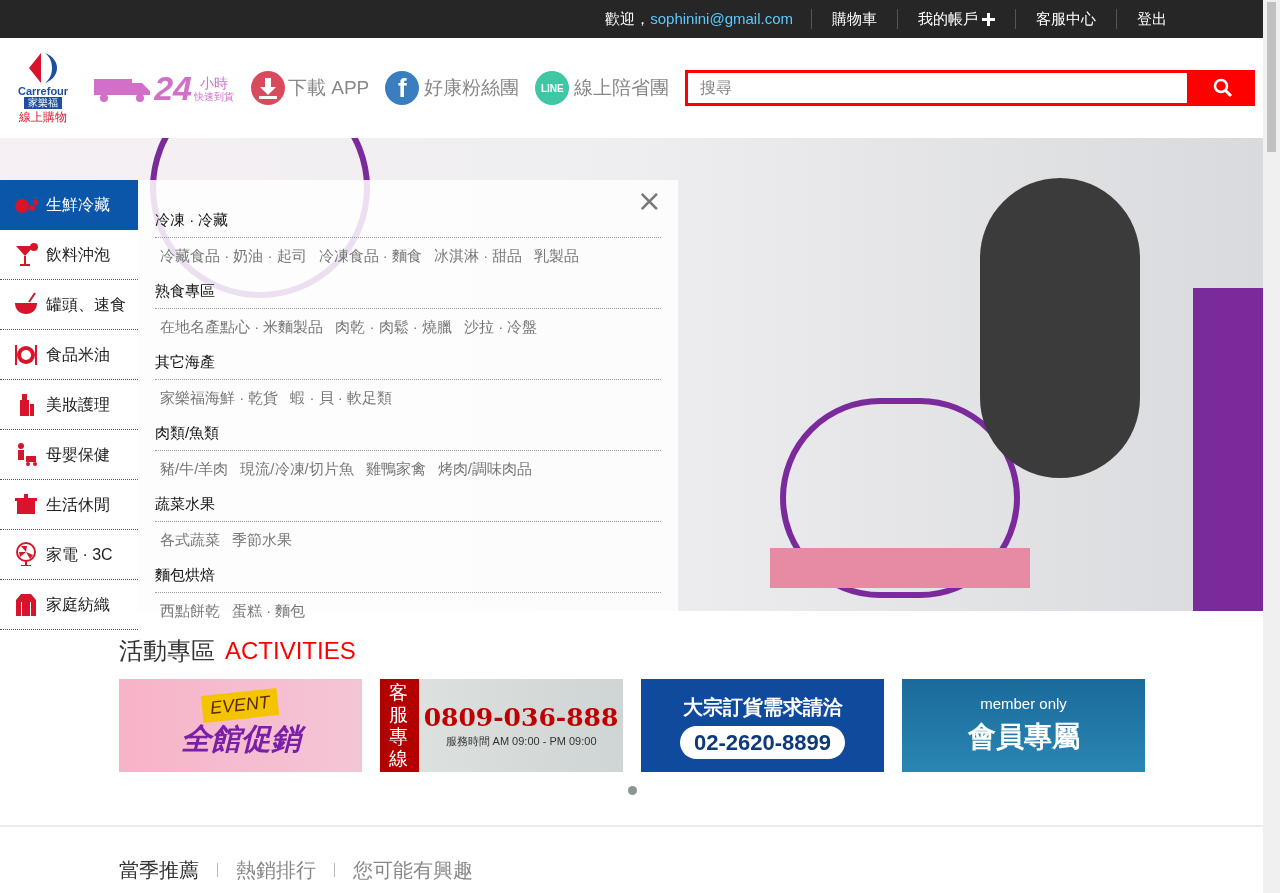  What do you see at coordinates (393, 327) in the screenshot?
I see `submenu-link: 肉乾 · 肉鬆 · 燒臘` at bounding box center [393, 327].